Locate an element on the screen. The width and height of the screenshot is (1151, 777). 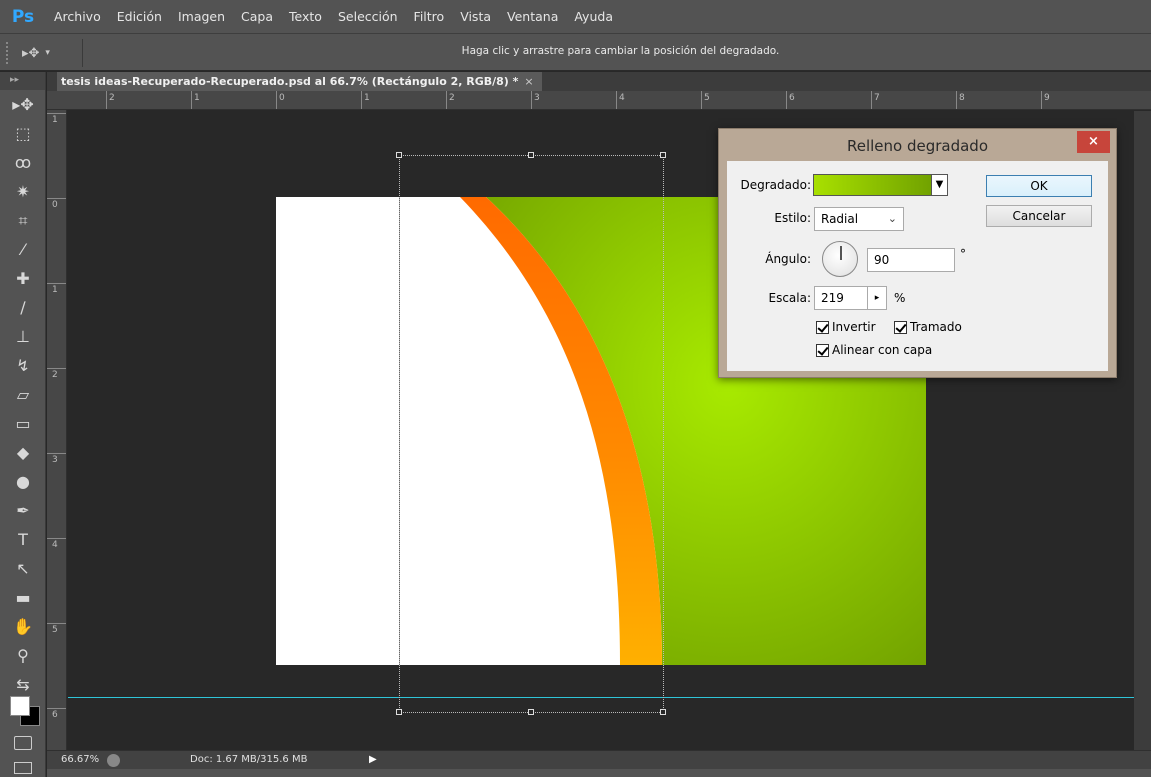
scale-input: 219 is located at coordinates (841, 298).